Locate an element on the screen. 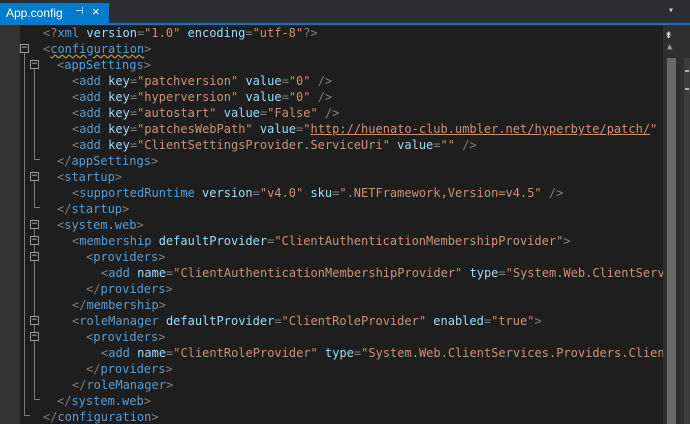 The width and height of the screenshot is (690, 424). code-line-9: </appSettings> is located at coordinates (107, 161).